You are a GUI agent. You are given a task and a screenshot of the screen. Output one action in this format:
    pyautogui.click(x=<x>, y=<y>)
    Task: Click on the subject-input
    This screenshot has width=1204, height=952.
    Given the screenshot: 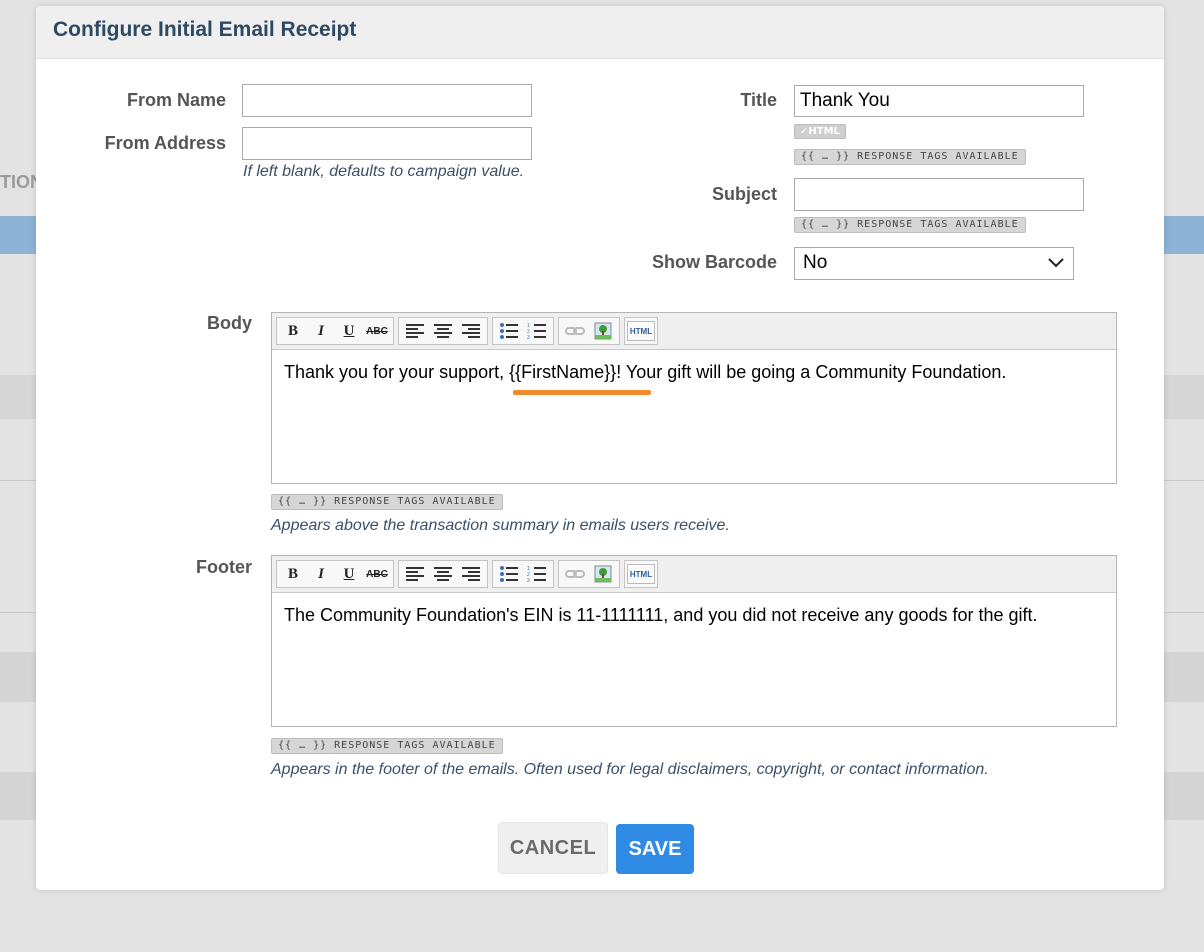 What is the action you would take?
    pyautogui.click(x=939, y=194)
    